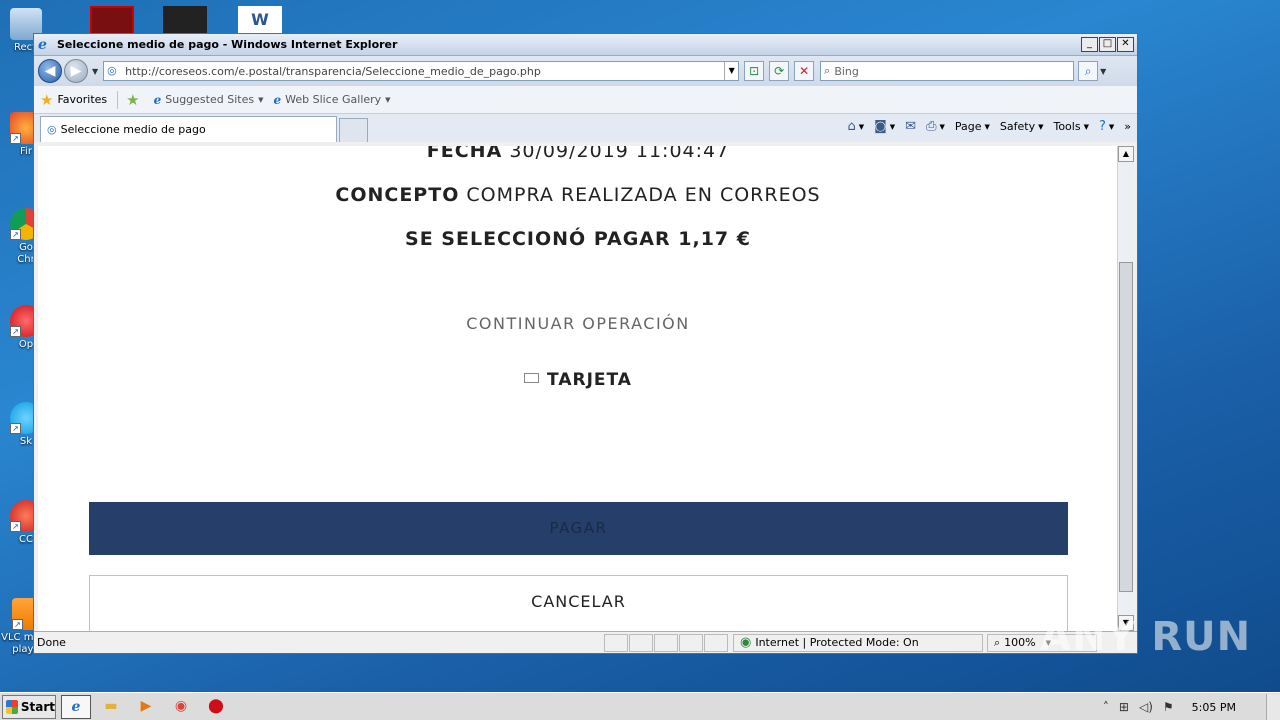  What do you see at coordinates (47, 99) in the screenshot?
I see `star-icon: ★` at bounding box center [47, 99].